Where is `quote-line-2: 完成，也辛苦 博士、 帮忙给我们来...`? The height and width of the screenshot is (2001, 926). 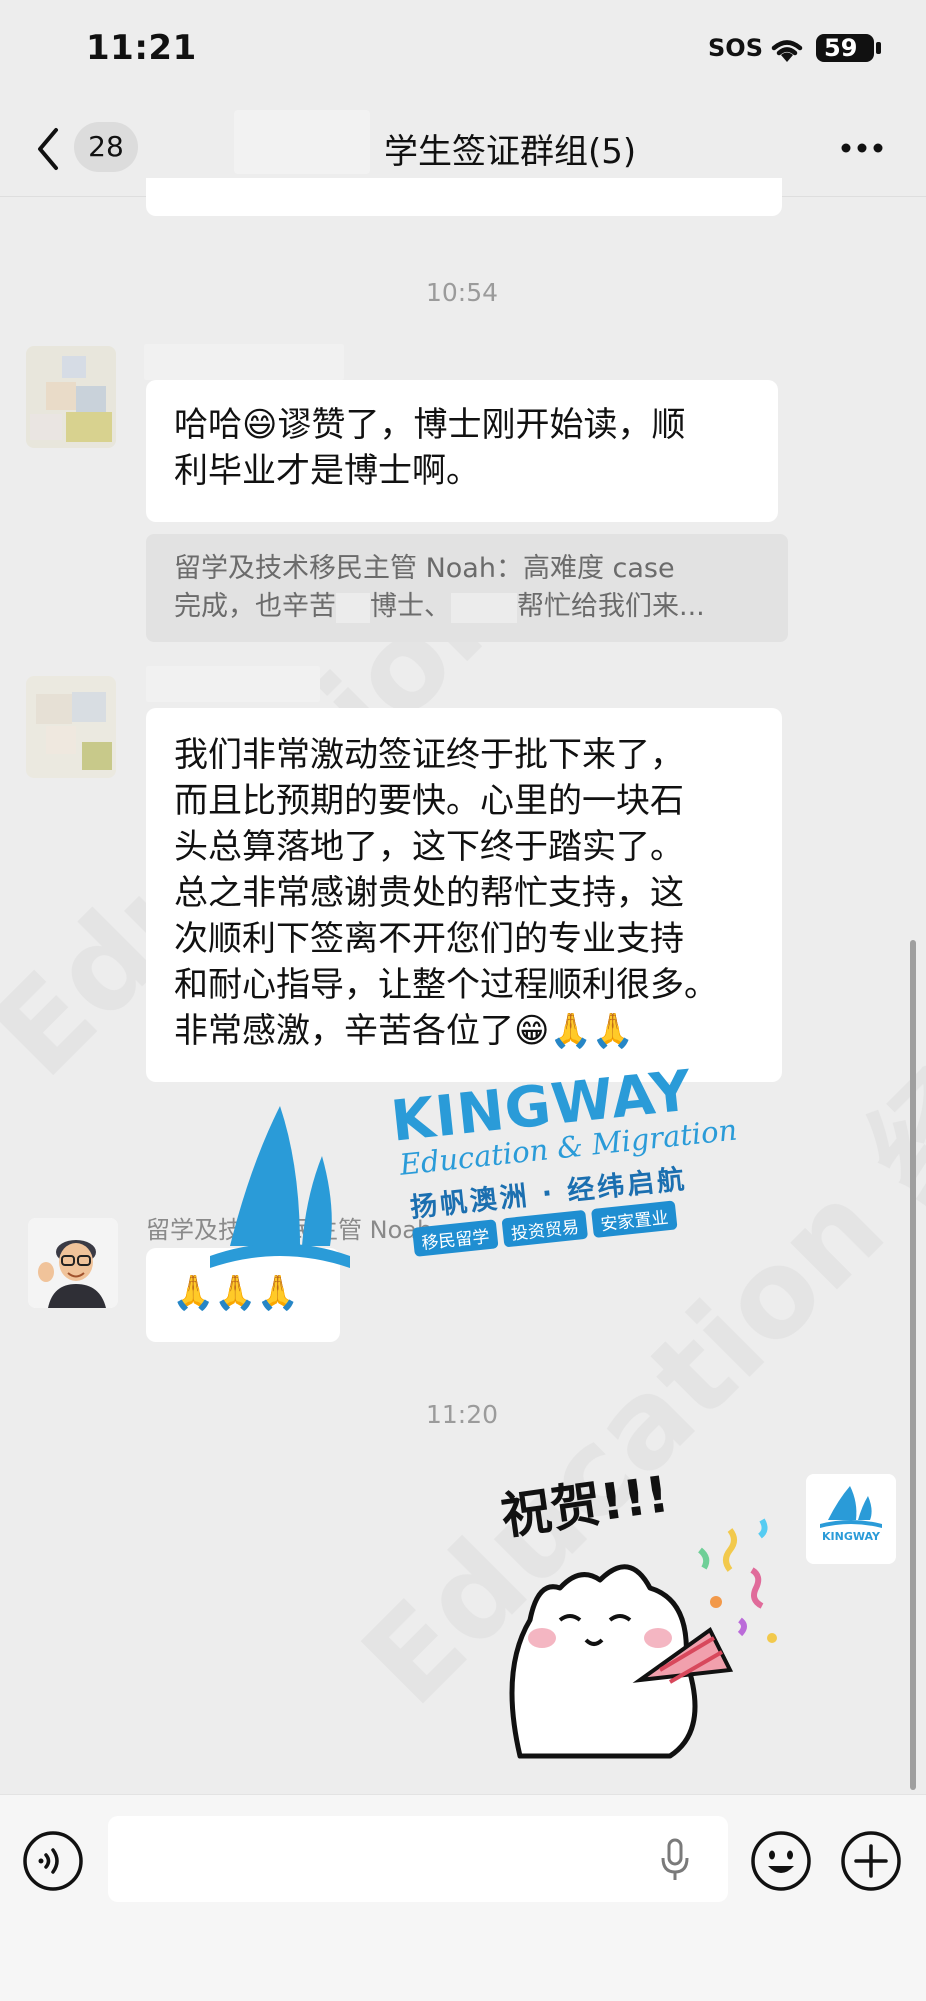
quote-line-2: 完成，也辛苦 博士、 帮忙给我们来... is located at coordinates (439, 607).